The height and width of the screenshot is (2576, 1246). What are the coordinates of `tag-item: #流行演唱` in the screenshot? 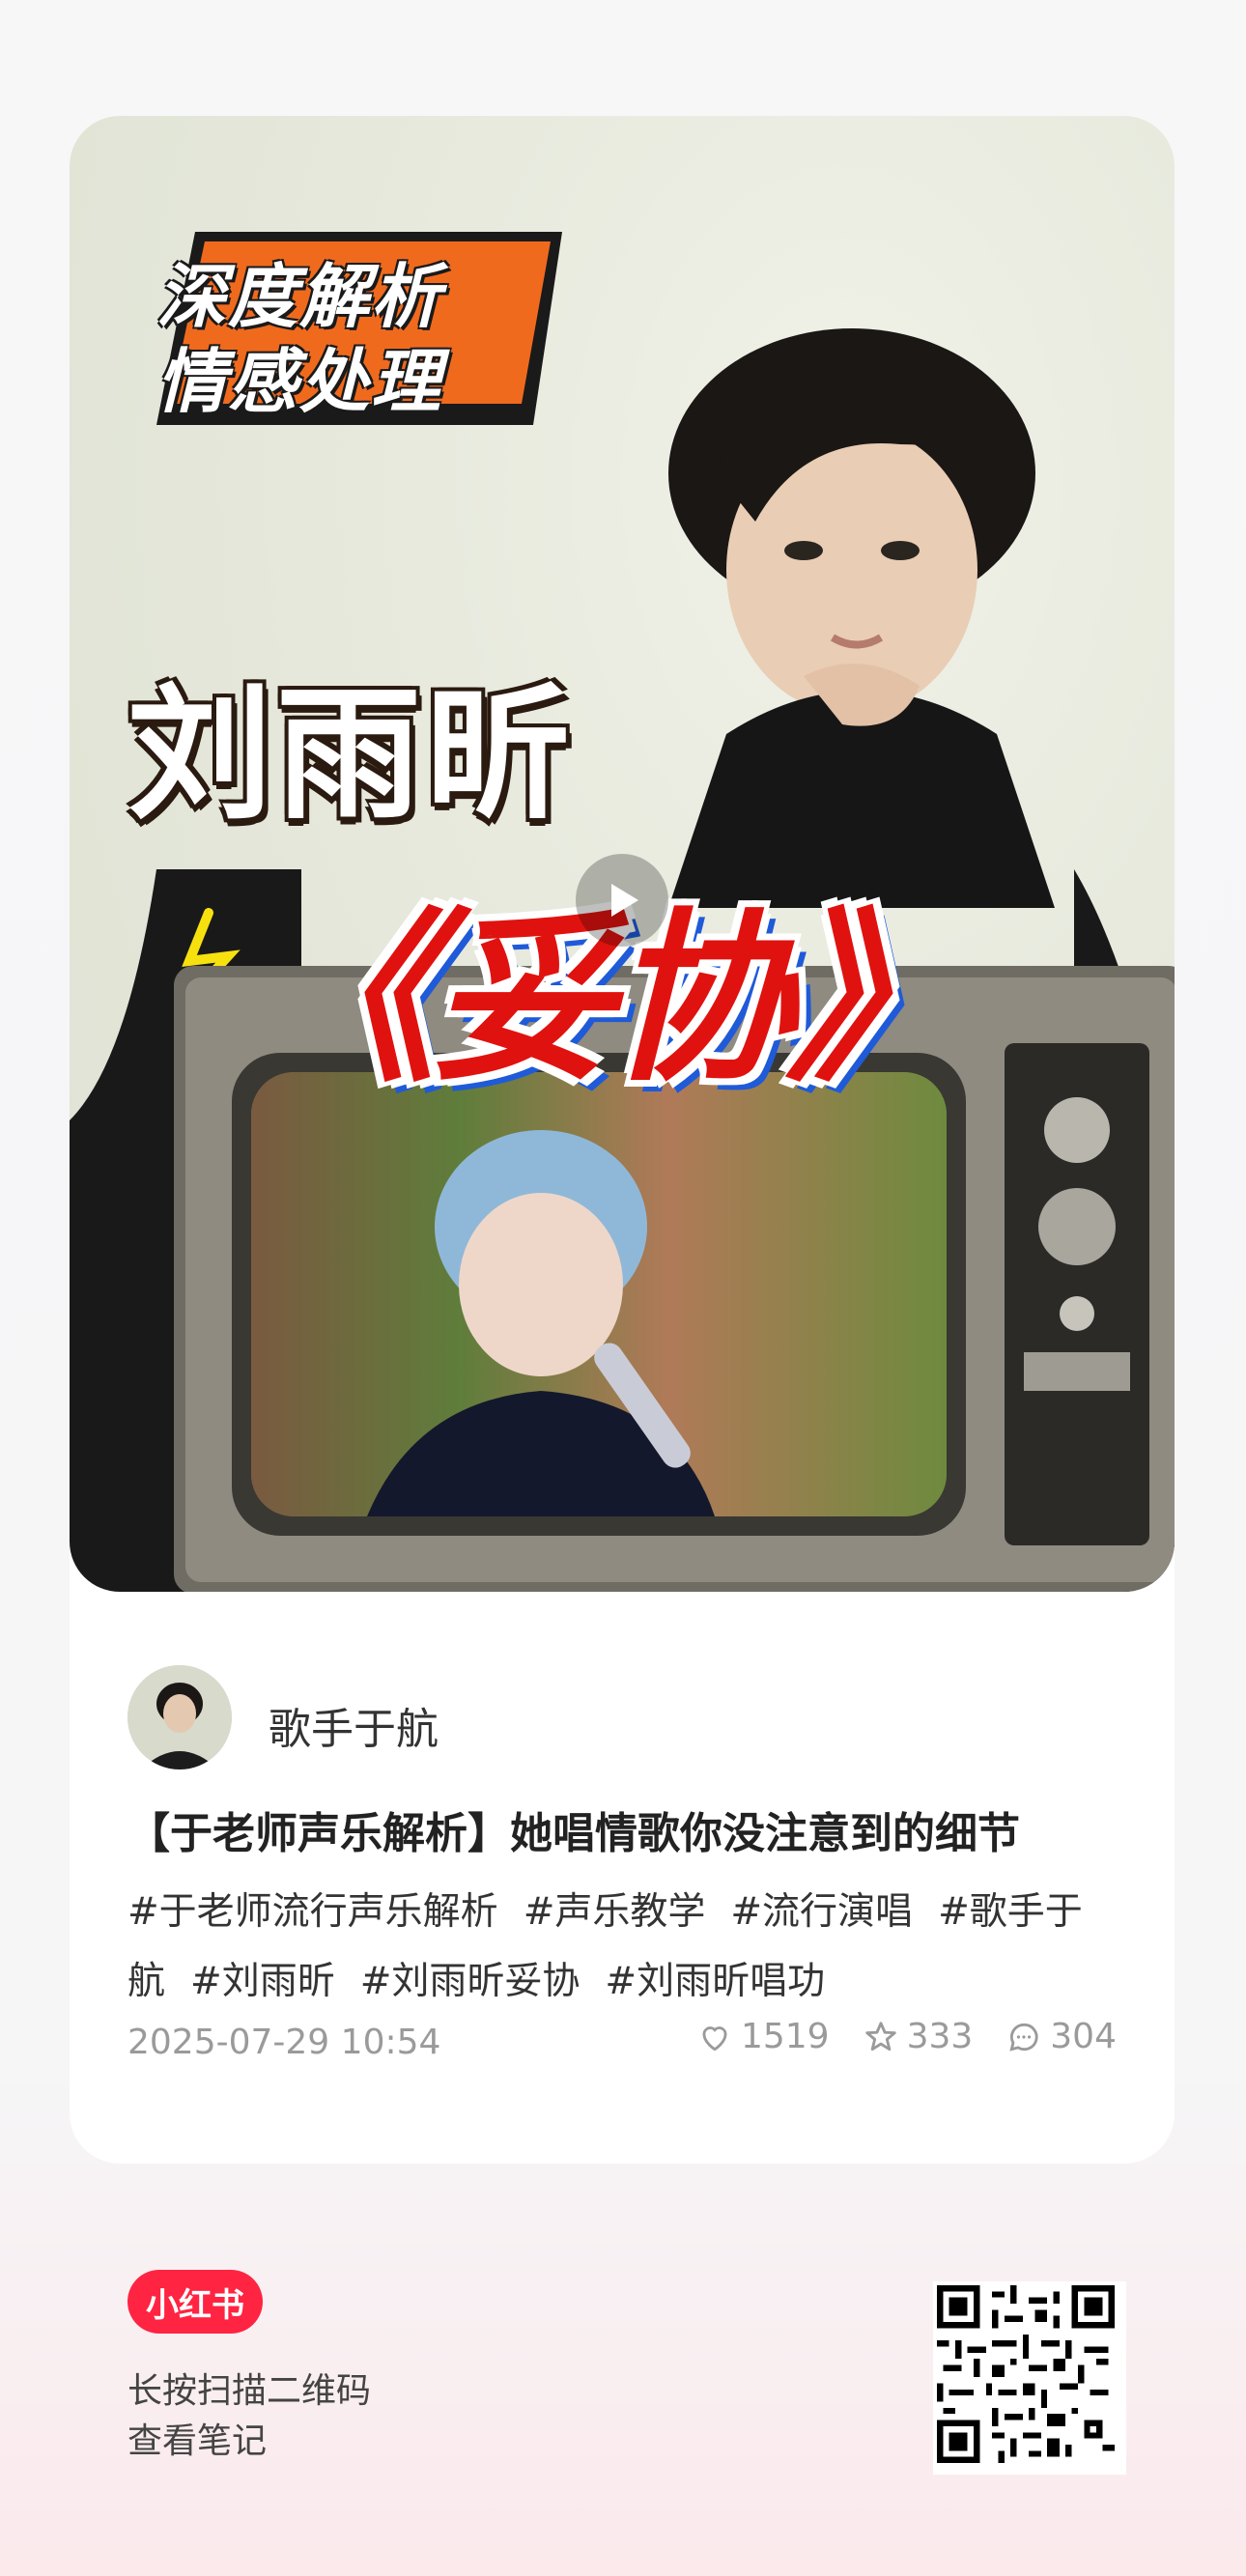 It's located at (821, 1912).